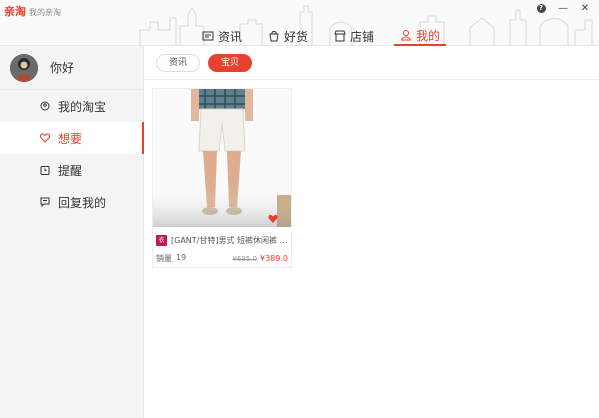 This screenshot has height=418, width=599. I want to click on sales-info: 销量 19, so click(171, 258).